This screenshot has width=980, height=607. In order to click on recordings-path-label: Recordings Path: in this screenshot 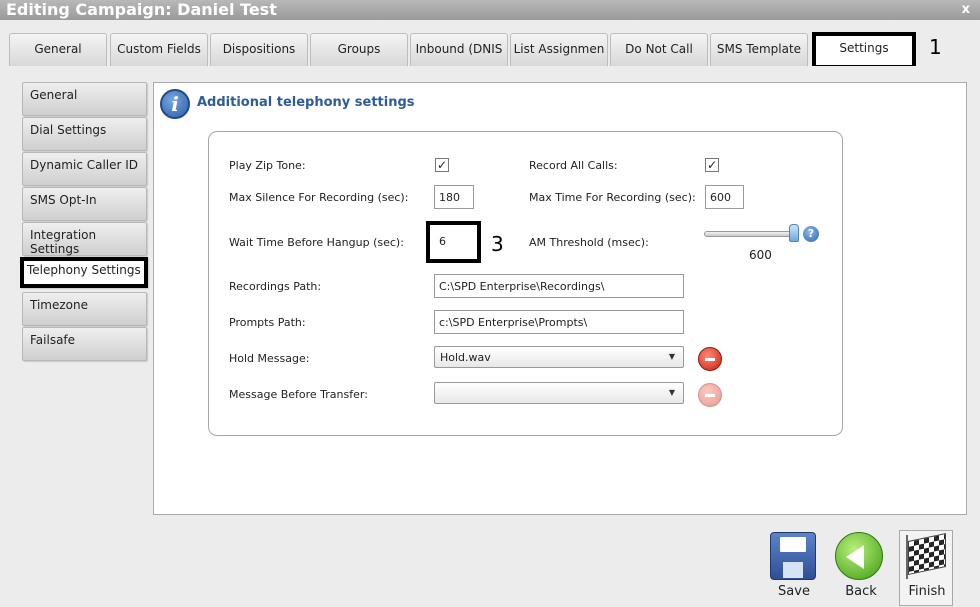, I will do `click(275, 286)`.